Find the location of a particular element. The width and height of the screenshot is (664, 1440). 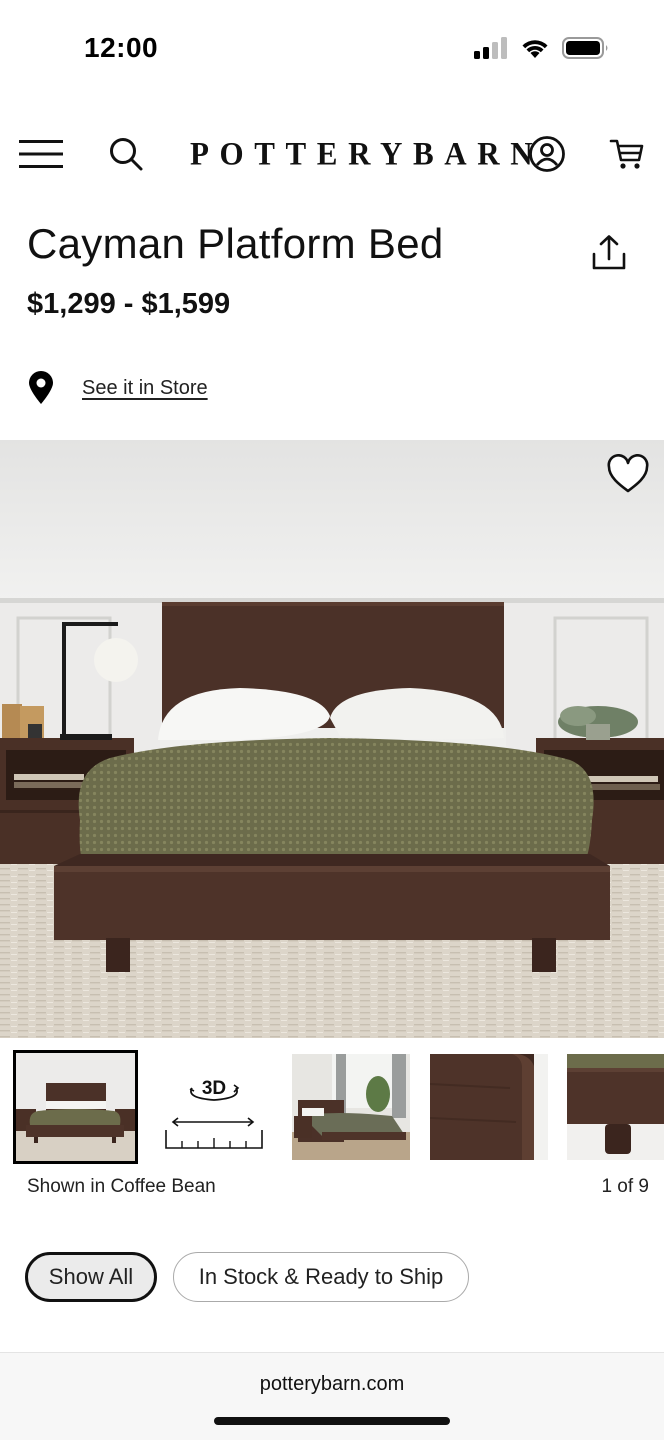

share-icon is located at coordinates (609, 253).